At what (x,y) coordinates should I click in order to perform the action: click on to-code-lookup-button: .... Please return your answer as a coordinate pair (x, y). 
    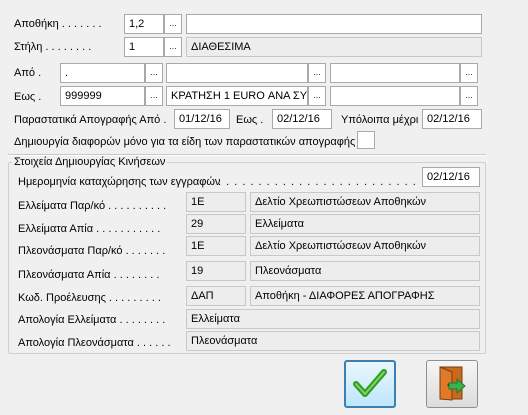
    Looking at the image, I should click on (154, 96).